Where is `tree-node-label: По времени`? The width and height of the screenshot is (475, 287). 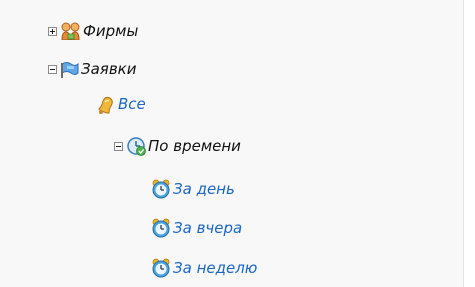 tree-node-label: По времени is located at coordinates (194, 146).